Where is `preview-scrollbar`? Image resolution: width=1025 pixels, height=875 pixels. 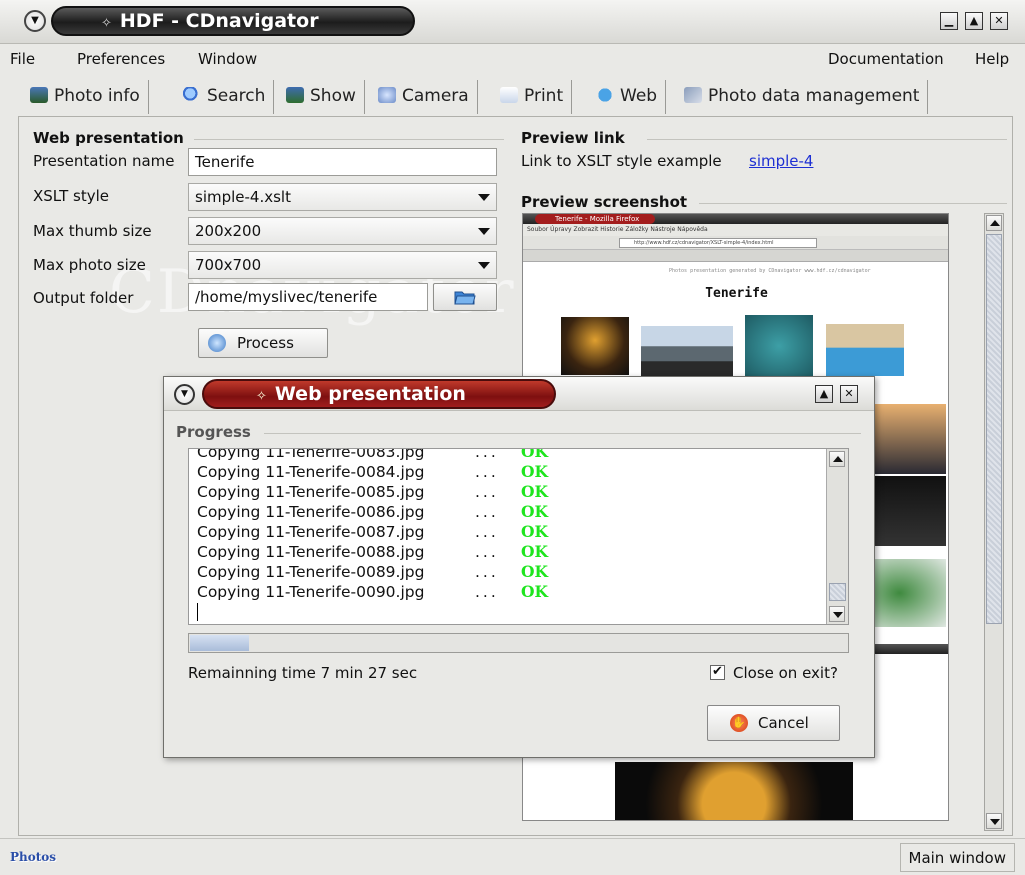
preview-scrollbar is located at coordinates (994, 522).